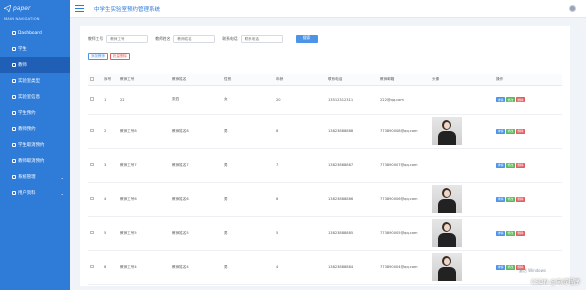 This screenshot has width=586, height=290. Describe the element at coordinates (35, 65) in the screenshot. I see `sidebar-item: 教师` at that location.